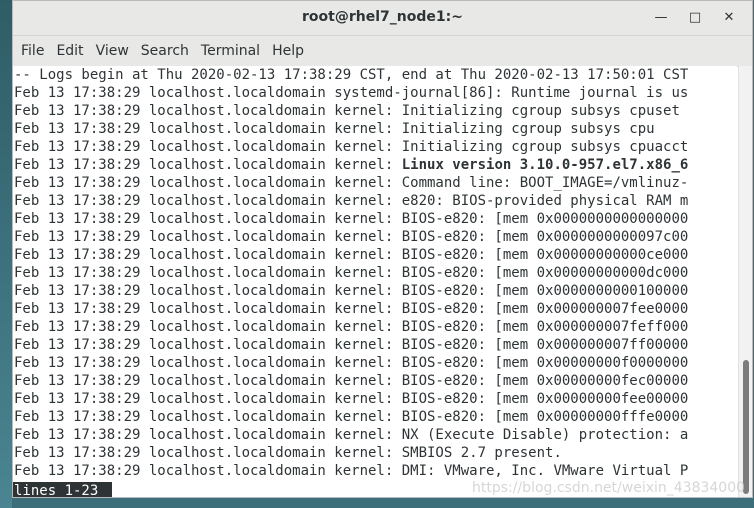  What do you see at coordinates (382, 51) in the screenshot?
I see `menu-bar: File Edit View Search Terminal Help` at bounding box center [382, 51].